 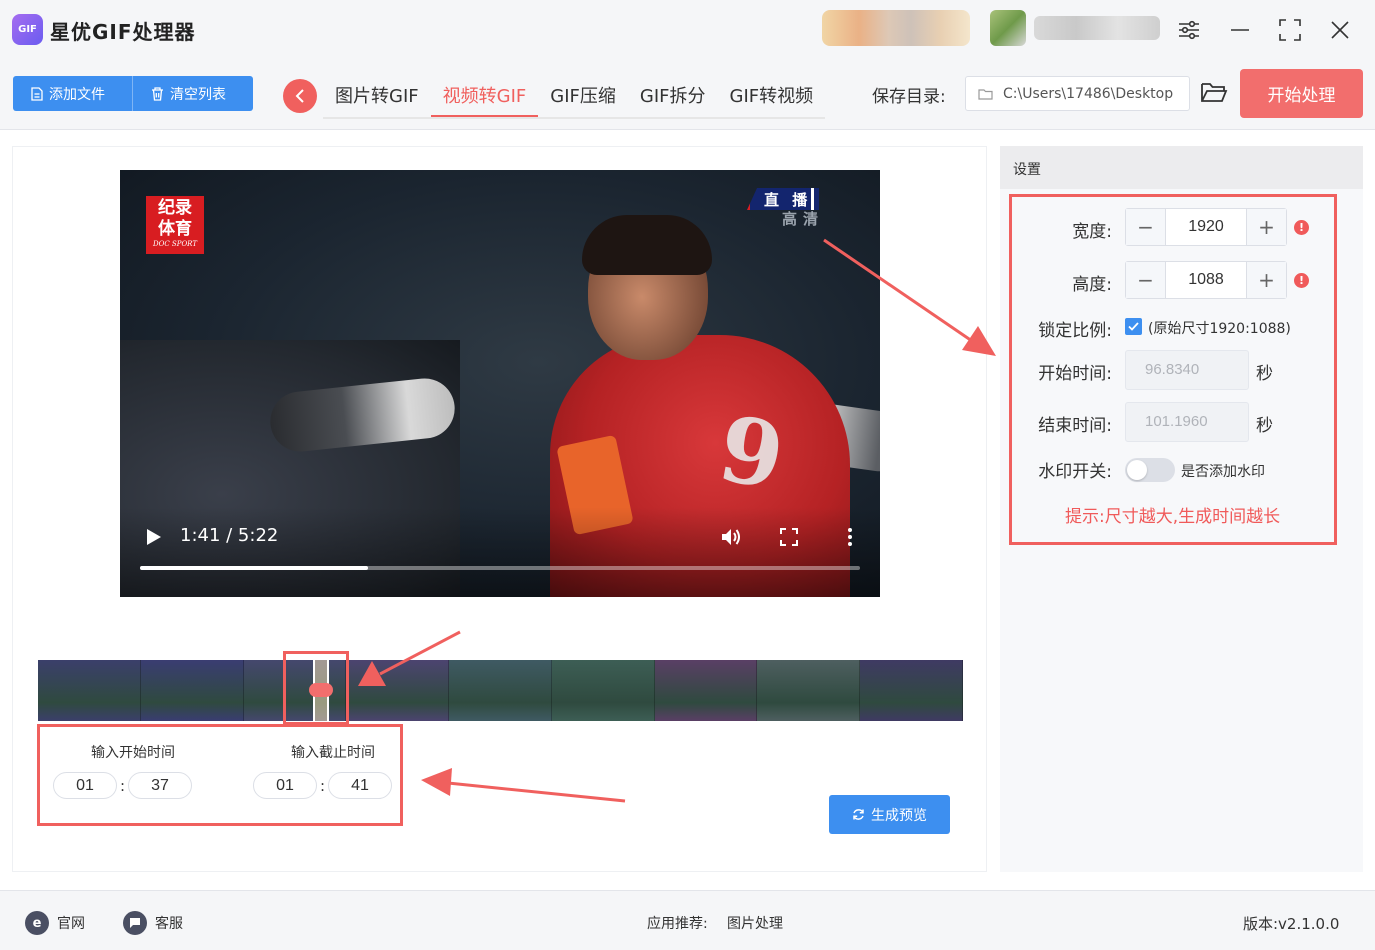 I want to click on blurred-avatar, so click(x=1008, y=28).